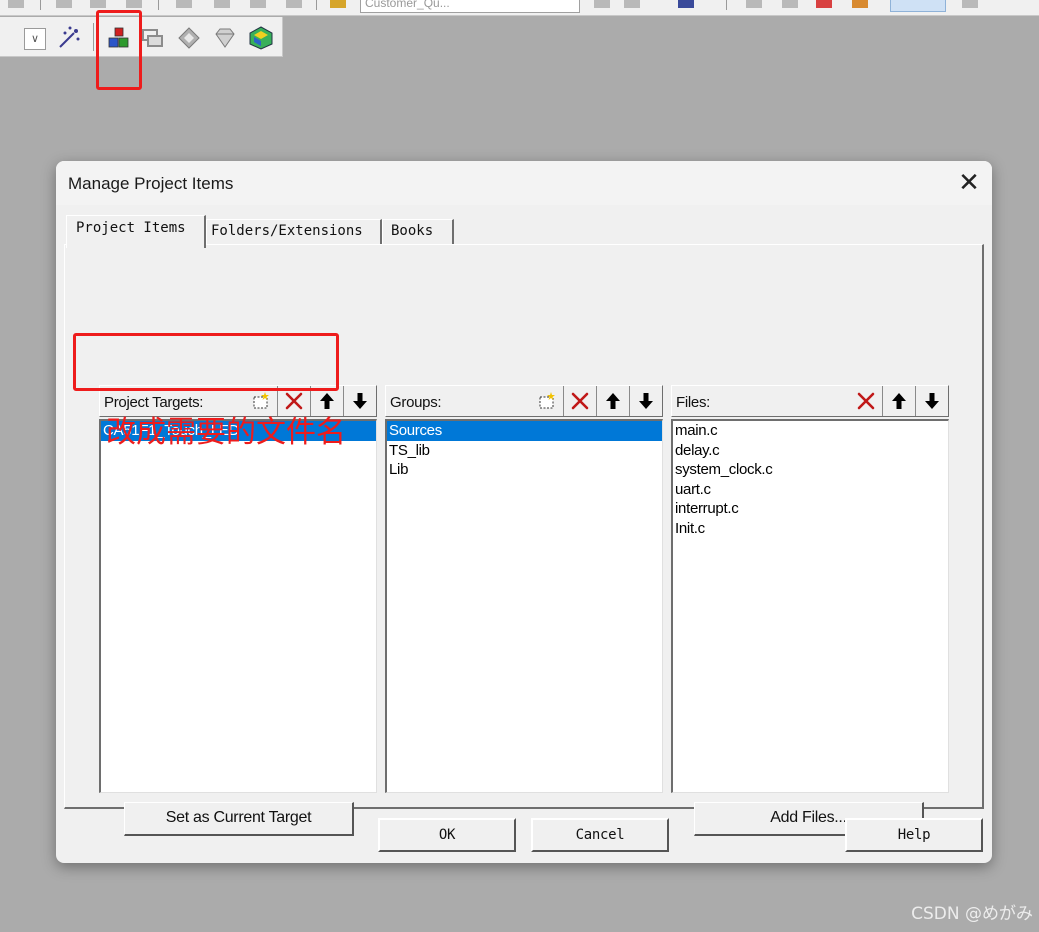  I want to click on delete-file-button, so click(865, 401).